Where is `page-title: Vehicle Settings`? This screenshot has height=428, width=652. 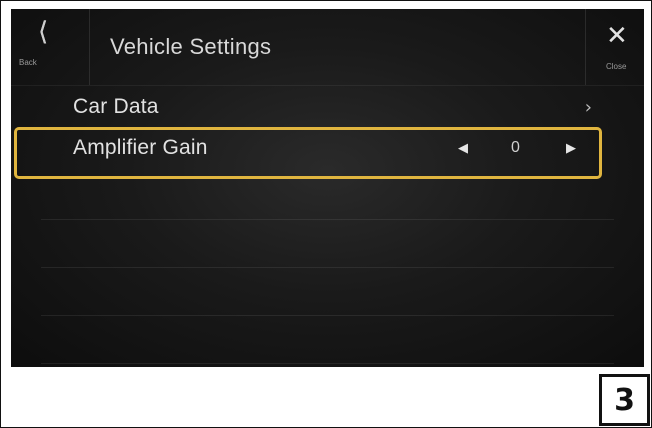
page-title: Vehicle Settings is located at coordinates (191, 46).